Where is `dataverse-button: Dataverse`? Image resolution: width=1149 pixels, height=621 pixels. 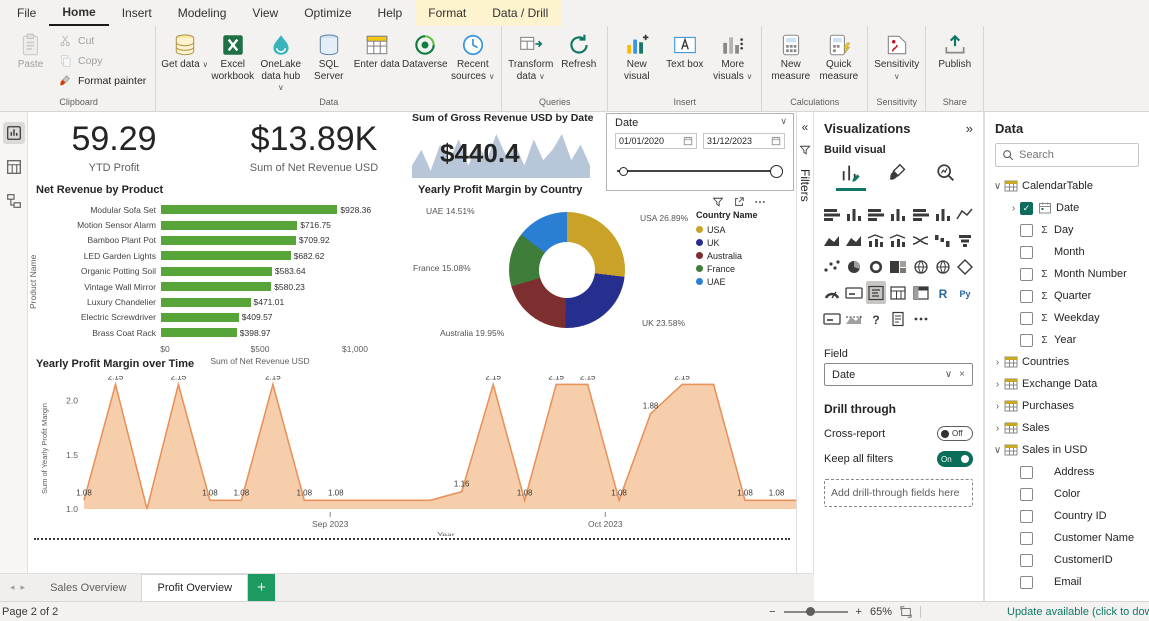
dataverse-button: Dataverse is located at coordinates (424, 49).